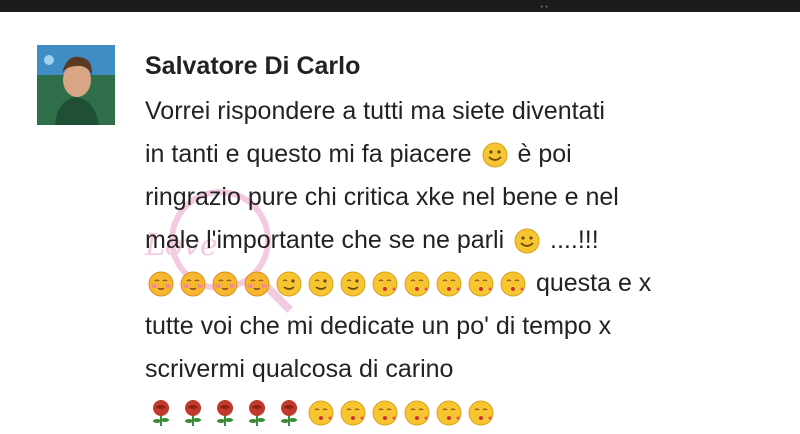 Image resolution: width=800 pixels, height=434 pixels. I want to click on message-text: in tanti e questo mi fa piacere, so click(308, 154).